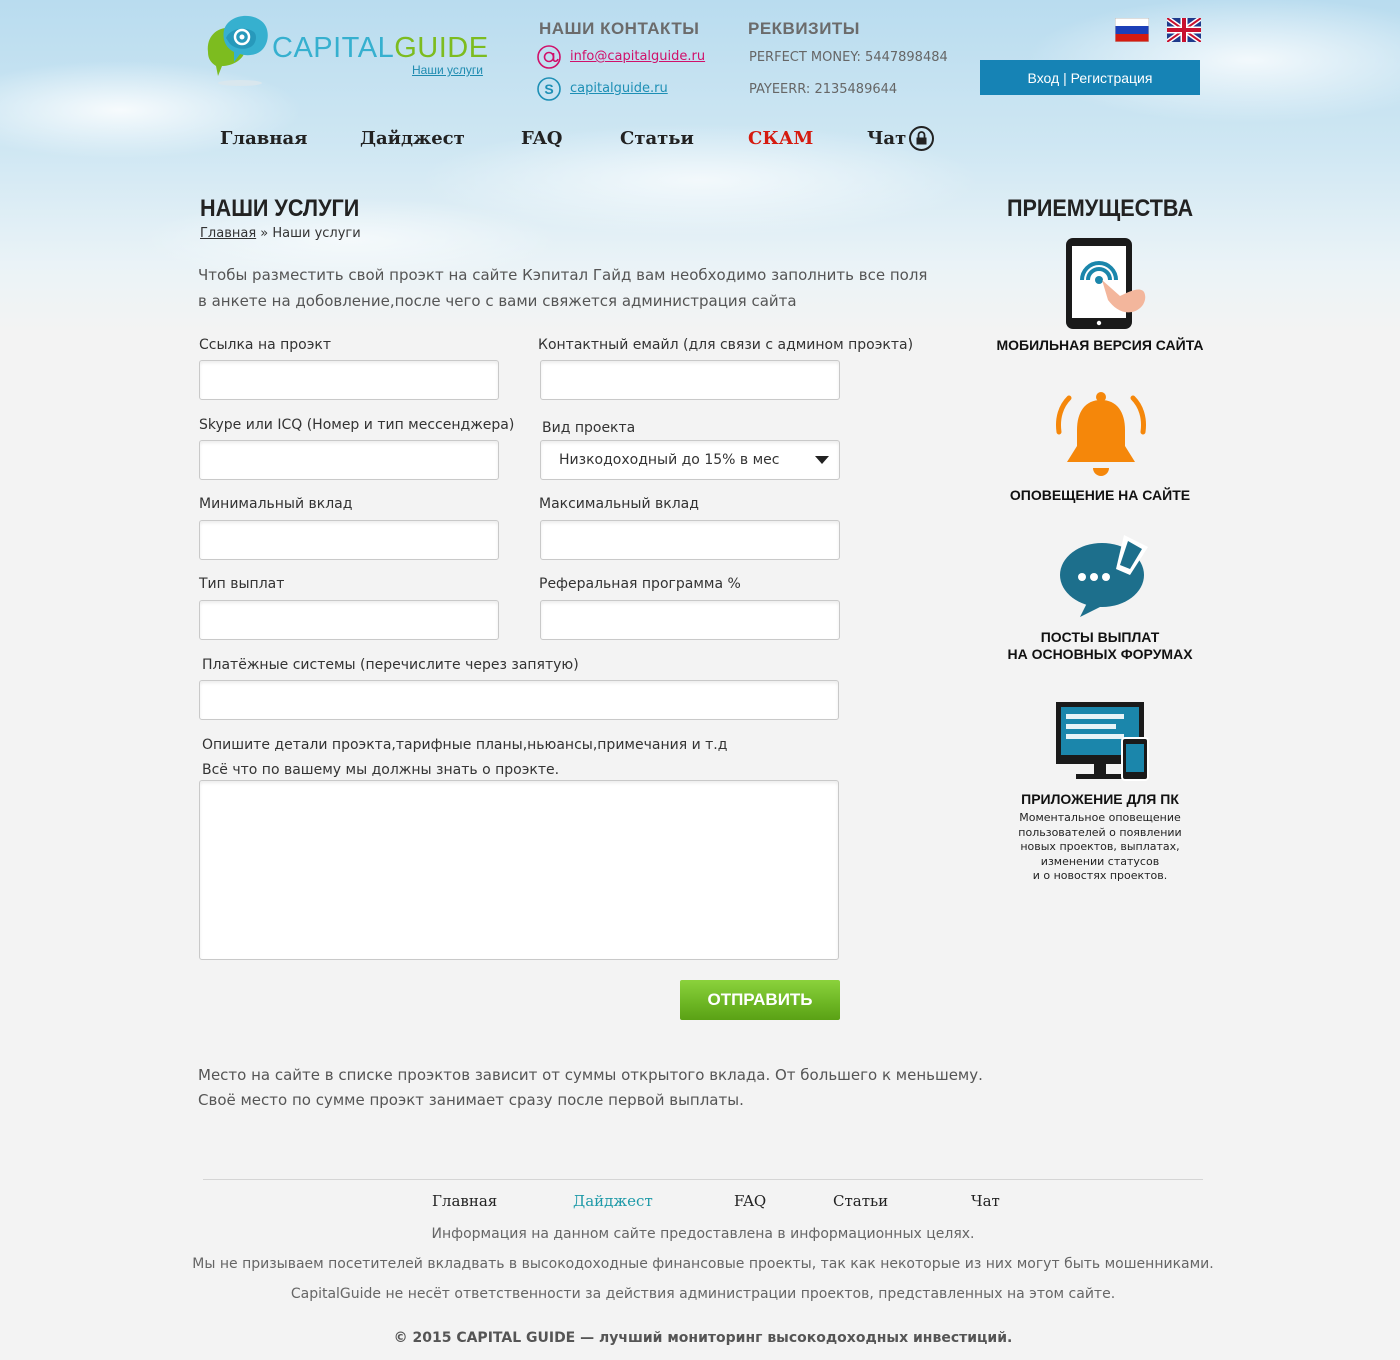 The height and width of the screenshot is (1360, 1400). Describe the element at coordinates (1100, 208) in the screenshot. I see `advantages-title: ПРИЕМУЩЕСТВА` at that location.